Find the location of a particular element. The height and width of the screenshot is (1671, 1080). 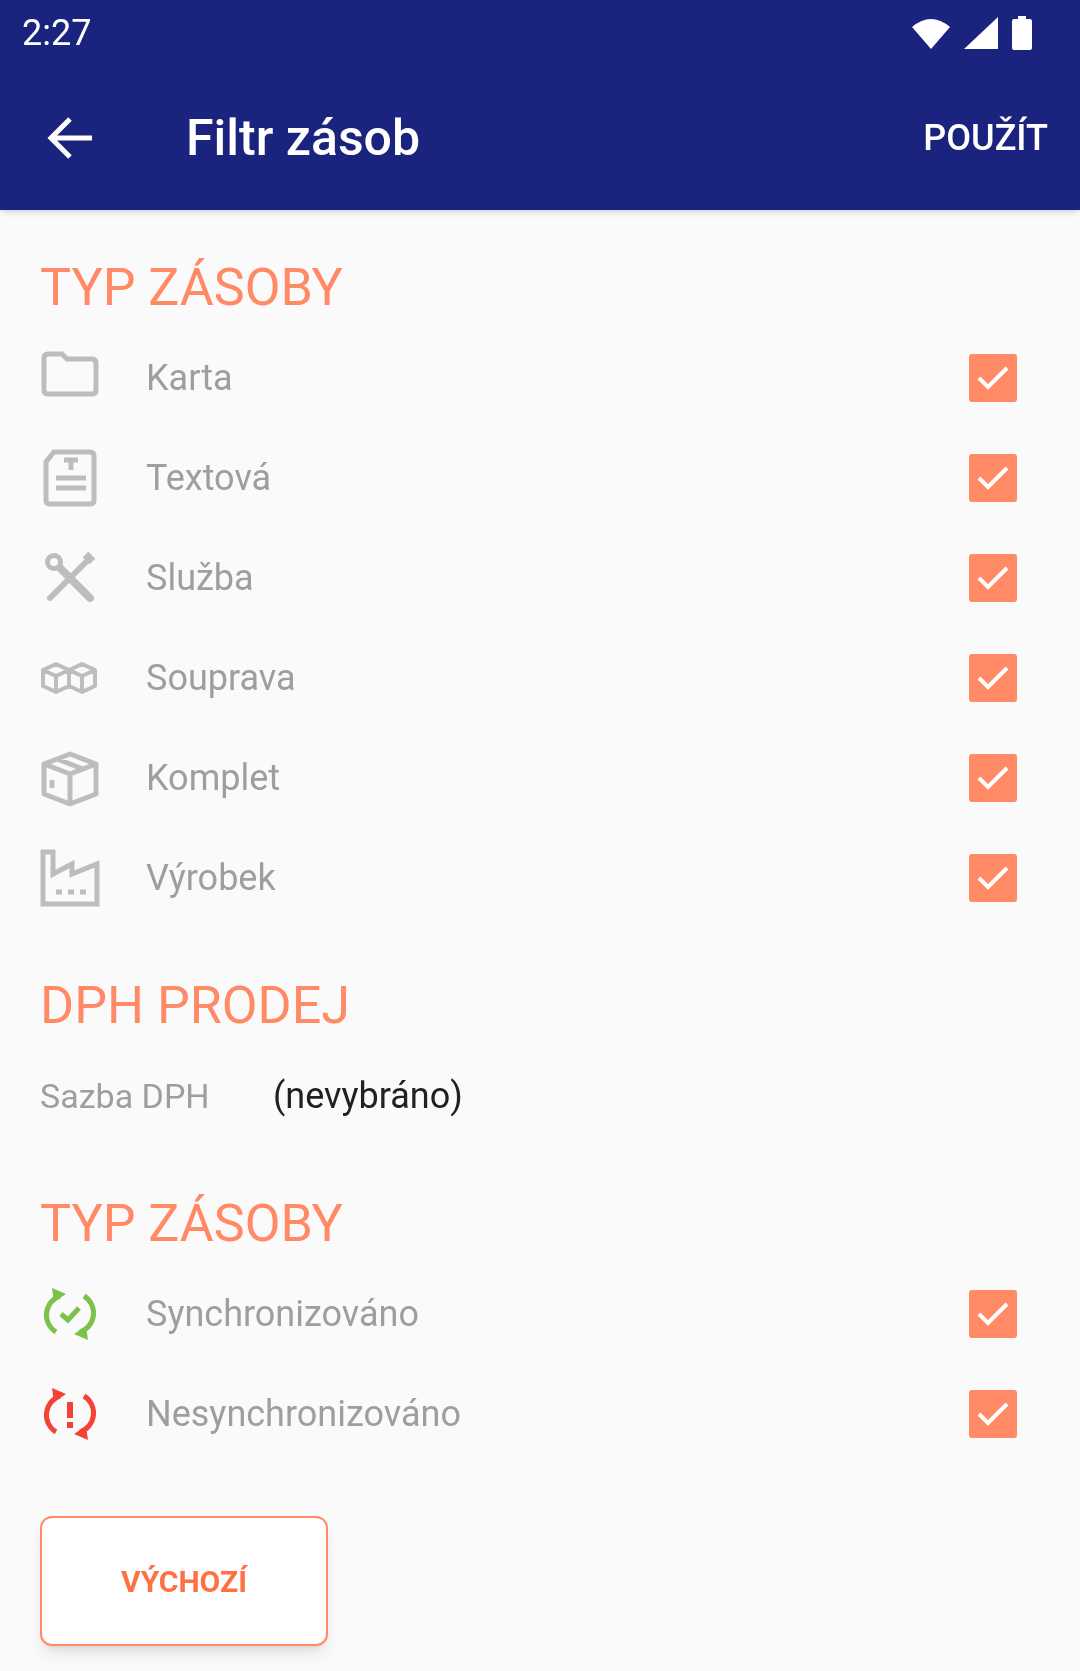

field-value: (nevybráno) is located at coordinates (368, 1096).